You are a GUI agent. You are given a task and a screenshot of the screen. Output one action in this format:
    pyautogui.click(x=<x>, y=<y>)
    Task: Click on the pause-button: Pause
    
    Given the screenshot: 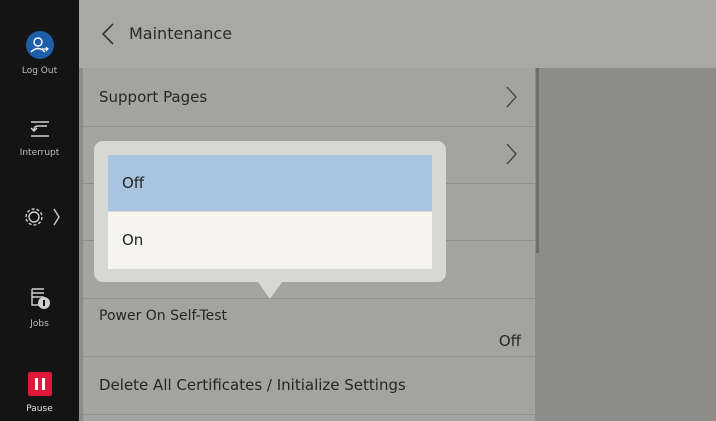 What is the action you would take?
    pyautogui.click(x=39, y=393)
    